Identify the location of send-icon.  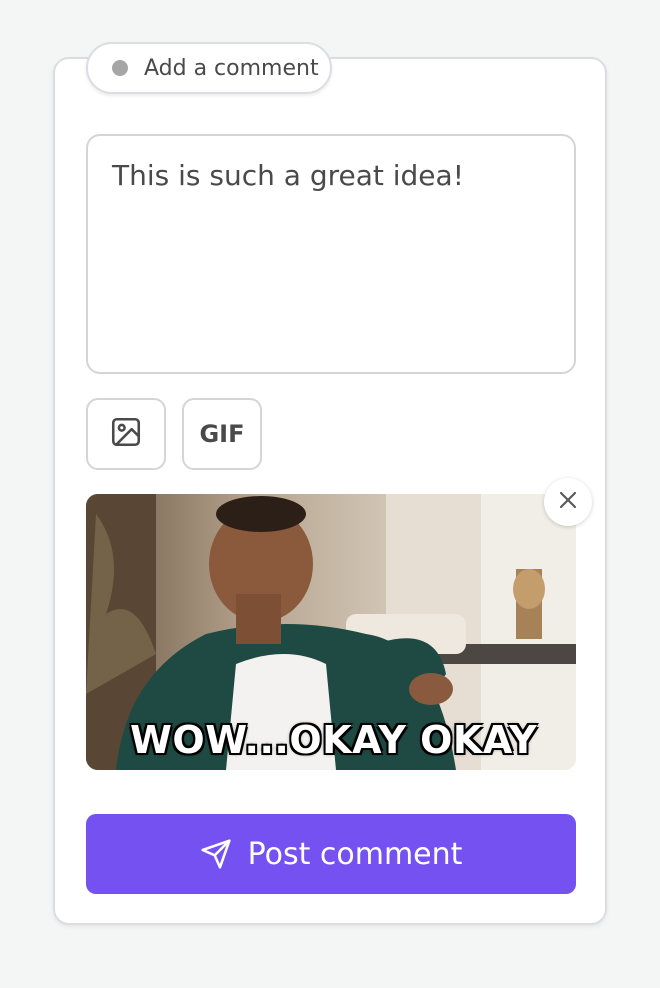
(216, 854).